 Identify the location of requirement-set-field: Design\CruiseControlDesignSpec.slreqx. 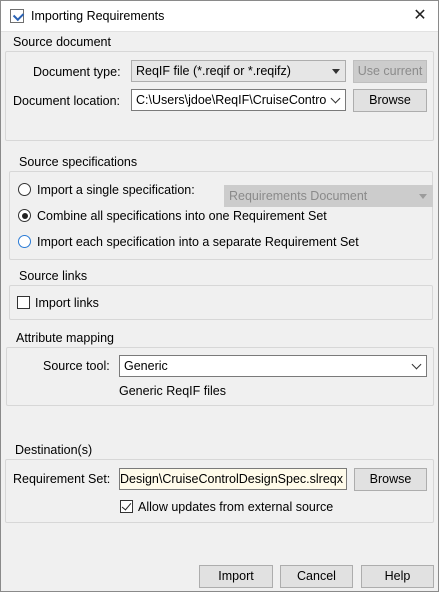
(233, 479).